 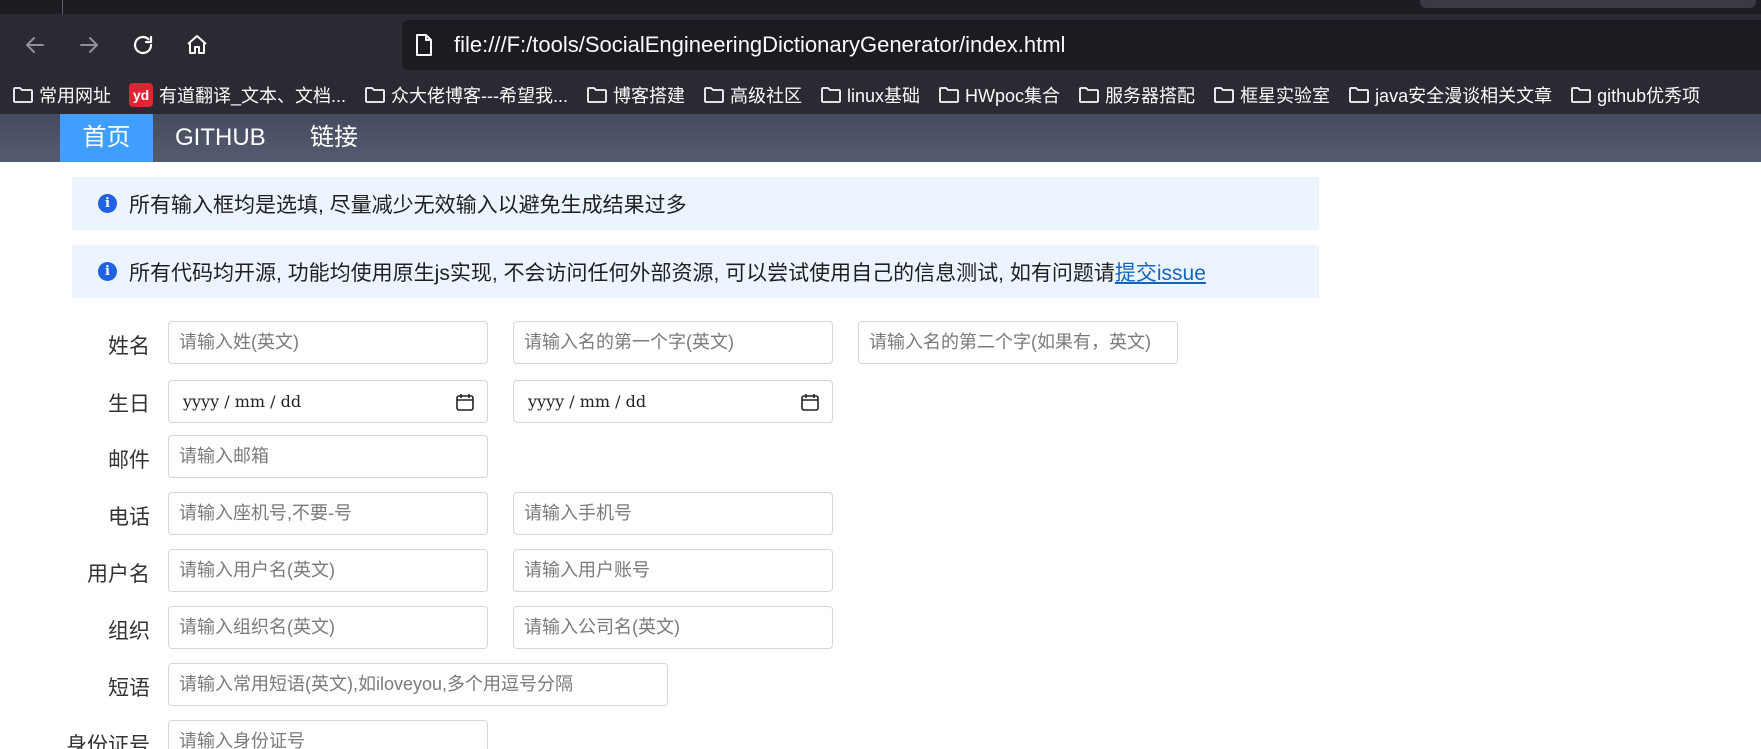 What do you see at coordinates (62, 7) in the screenshot?
I see `tab-separator` at bounding box center [62, 7].